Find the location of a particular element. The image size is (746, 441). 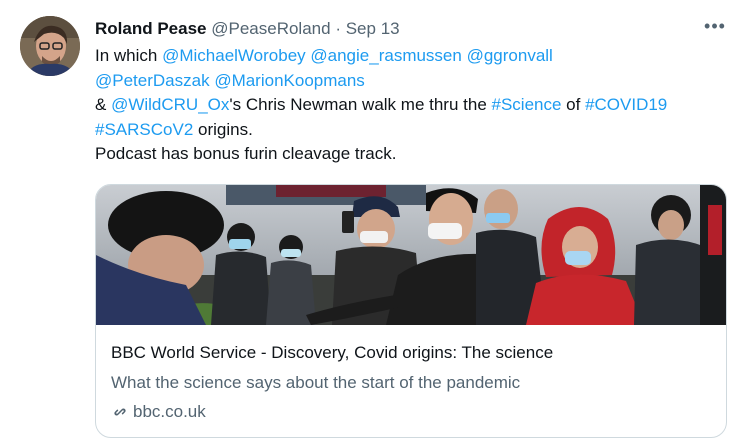

text-segment: origins. is located at coordinates (223, 129).